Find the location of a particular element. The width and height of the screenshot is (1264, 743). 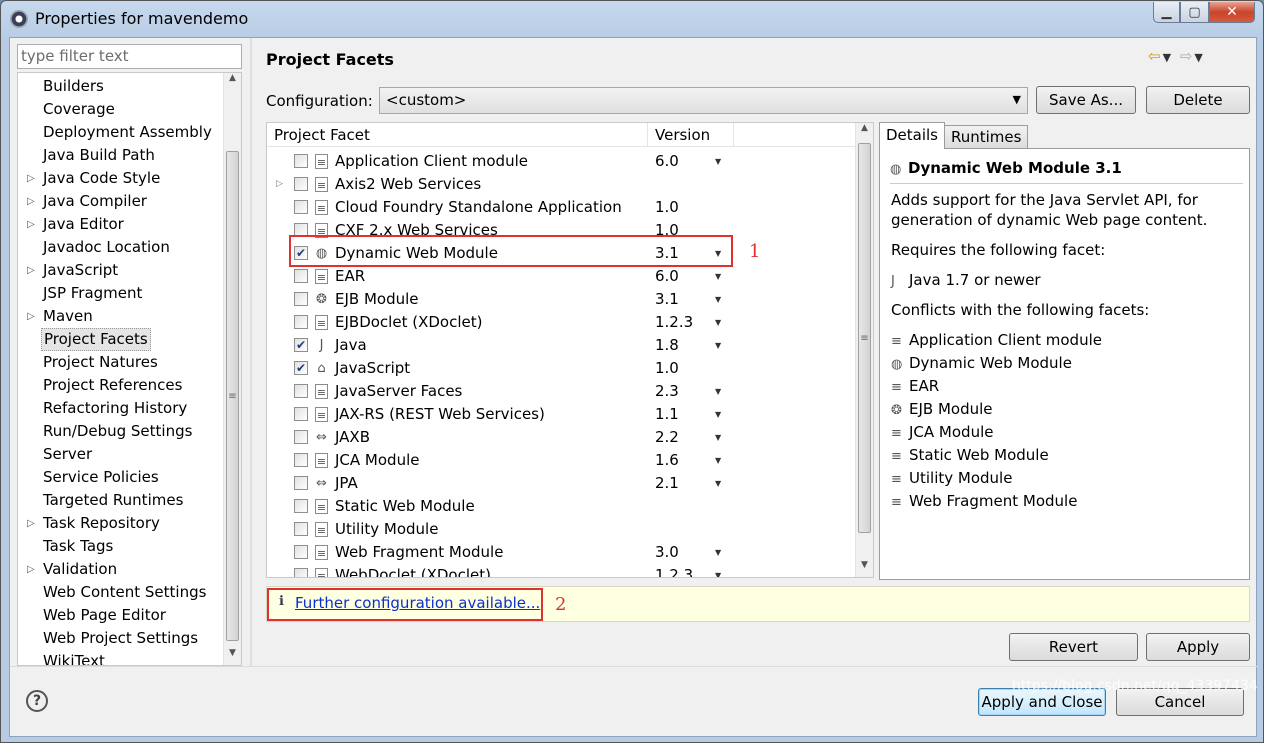

nav-item: Project Facets is located at coordinates (122, 339).